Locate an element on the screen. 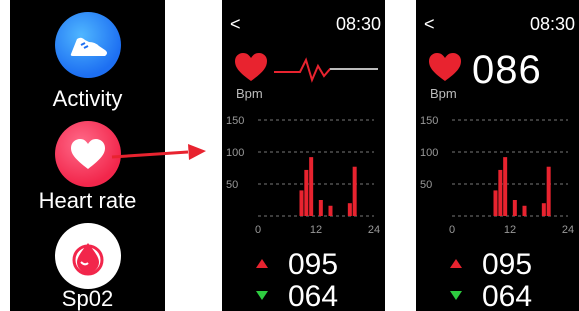 The image size is (579, 311). menu-item-activity: Activity is located at coordinates (87, 55).